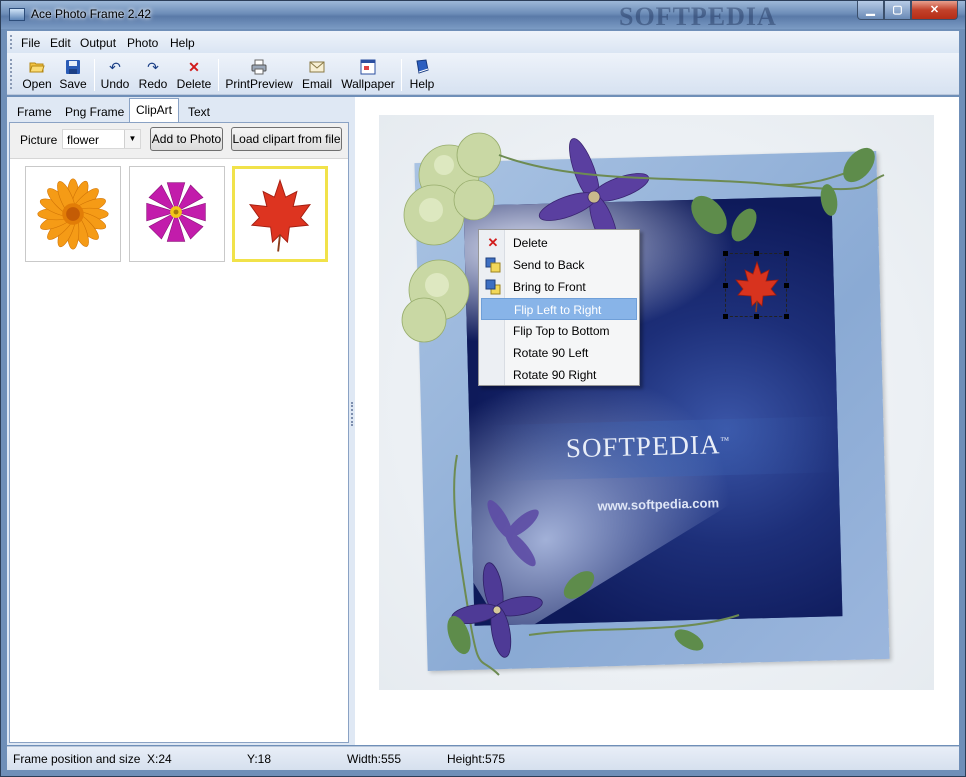  I want to click on open-button: Open, so click(37, 74).